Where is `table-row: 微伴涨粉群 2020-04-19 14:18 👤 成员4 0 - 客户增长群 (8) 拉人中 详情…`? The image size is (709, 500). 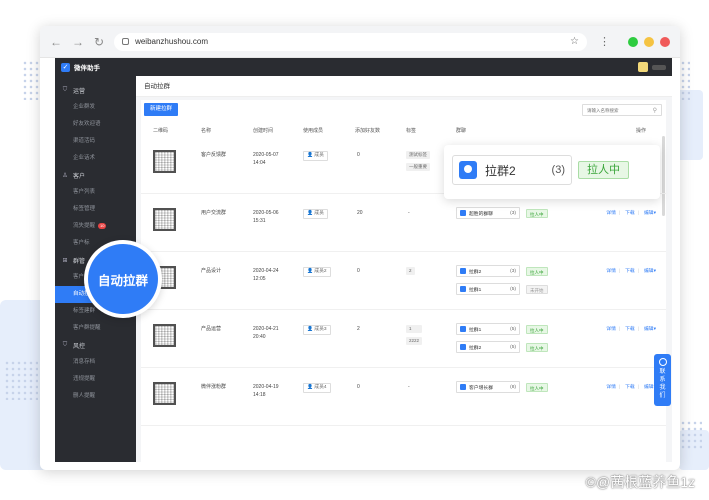
table-row: 微伴涨粉群 2020-04-19 14:18 👤 成员4 0 - 客户增长群 (8) 拉人中 详情… is located at coordinates (403, 397).